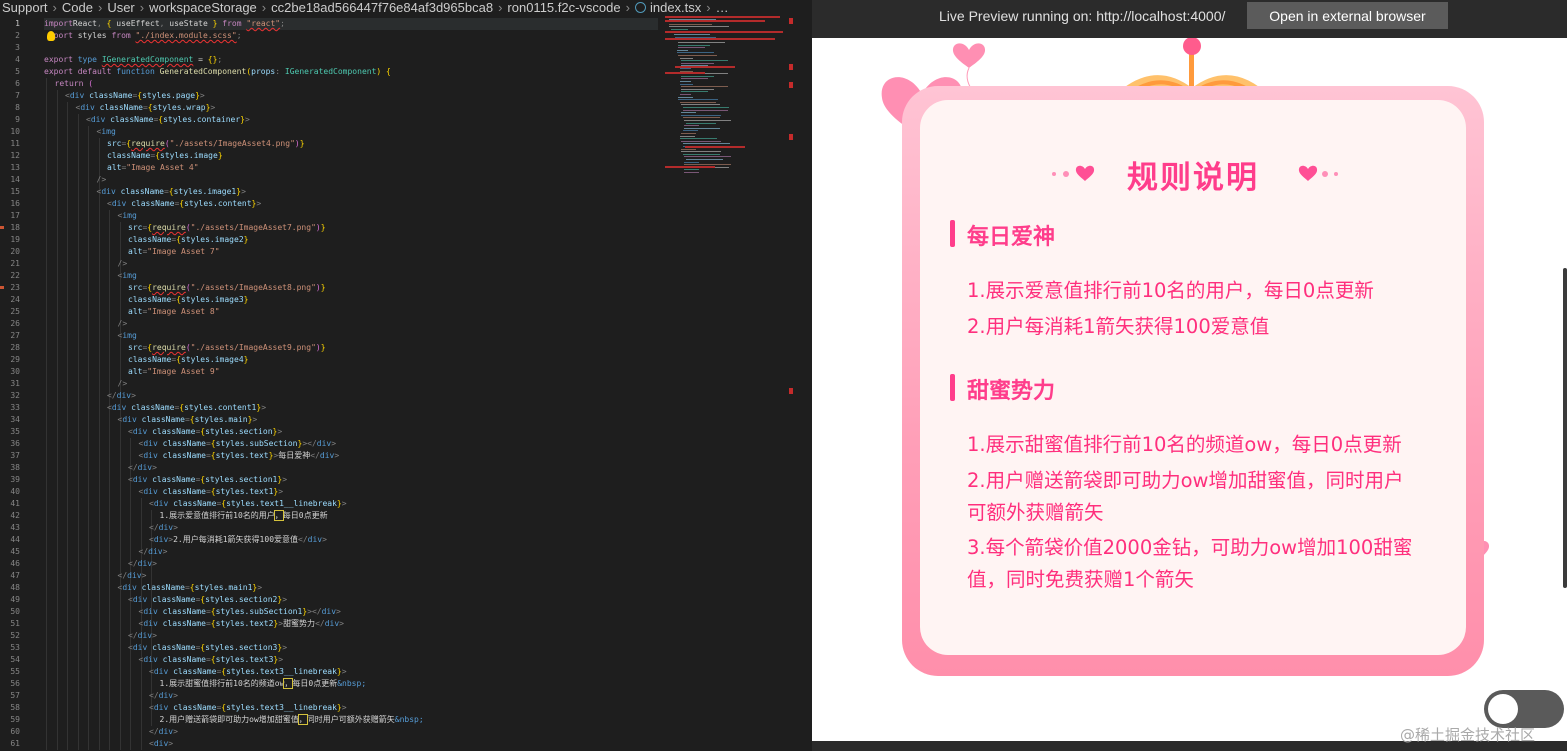 The width and height of the screenshot is (1567, 751). Describe the element at coordinates (234, 720) in the screenshot. I see `code-line: 2.用户赠送箭袋即可助力ow增加甜蜜值，同时用户可额外获赠箭矢&nbsp;` at that location.